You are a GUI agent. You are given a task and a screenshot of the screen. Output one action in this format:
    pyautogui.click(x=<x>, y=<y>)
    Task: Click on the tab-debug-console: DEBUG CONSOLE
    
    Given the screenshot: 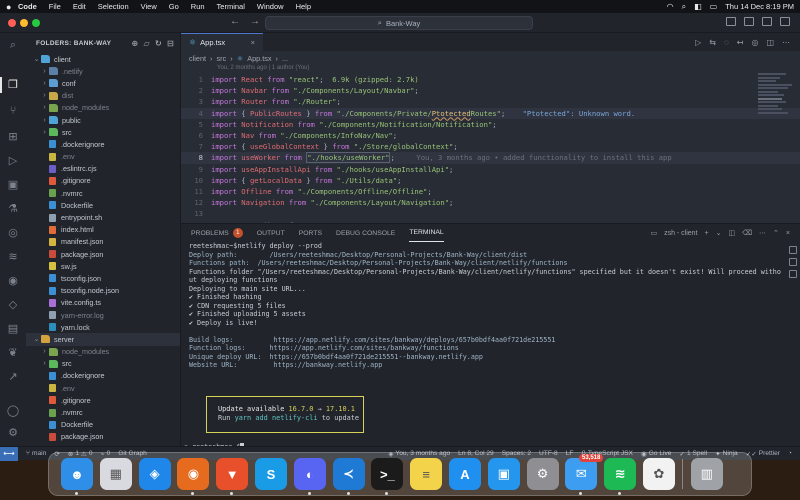 What is the action you would take?
    pyautogui.click(x=365, y=233)
    